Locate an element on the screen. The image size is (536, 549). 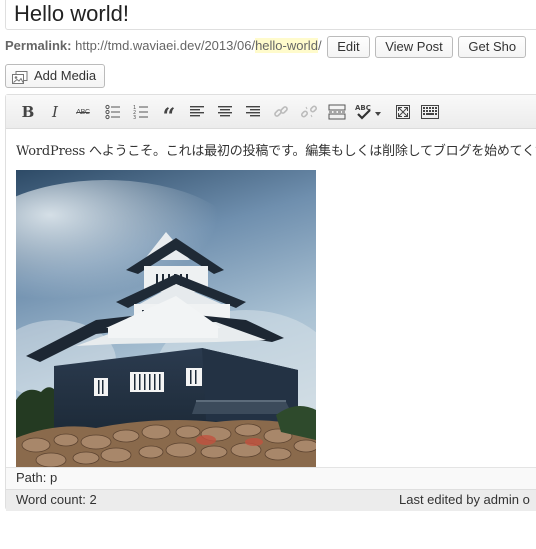
get-shortlink-button: Get Sho is located at coordinates (492, 47).